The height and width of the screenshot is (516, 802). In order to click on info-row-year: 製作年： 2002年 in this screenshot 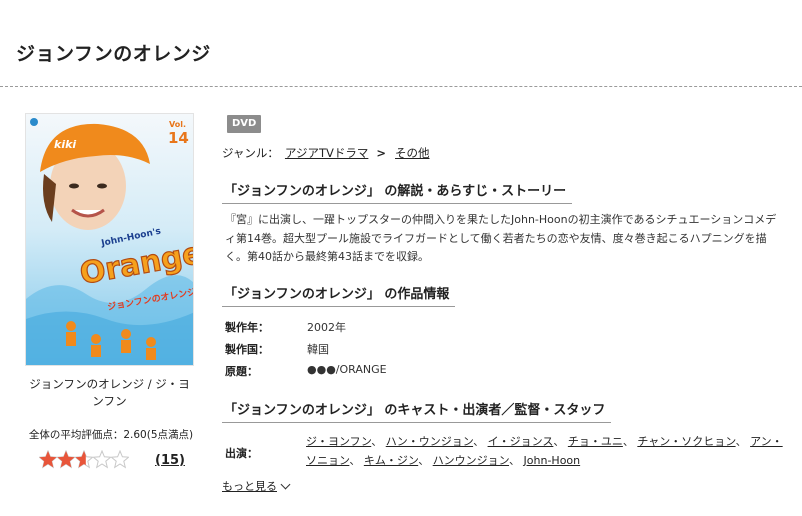, I will do `click(285, 327)`.